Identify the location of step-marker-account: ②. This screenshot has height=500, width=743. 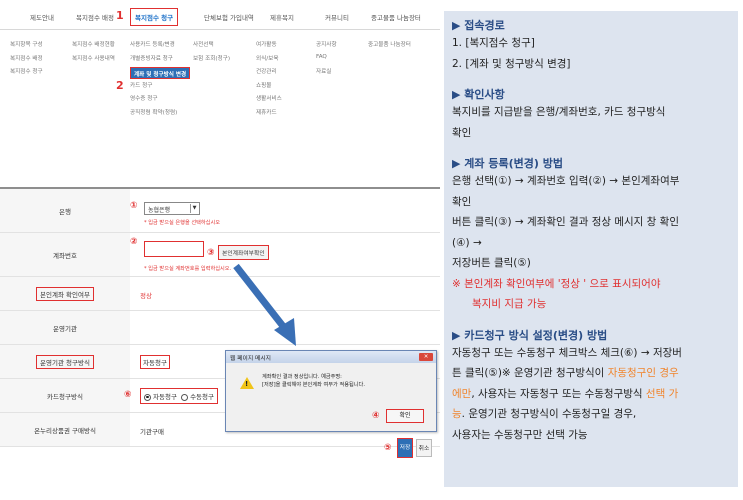
(134, 242).